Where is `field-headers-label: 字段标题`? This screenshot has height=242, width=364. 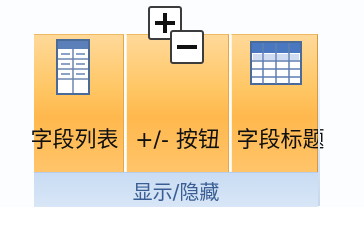
field-headers-label: 字段标题 is located at coordinates (280, 140).